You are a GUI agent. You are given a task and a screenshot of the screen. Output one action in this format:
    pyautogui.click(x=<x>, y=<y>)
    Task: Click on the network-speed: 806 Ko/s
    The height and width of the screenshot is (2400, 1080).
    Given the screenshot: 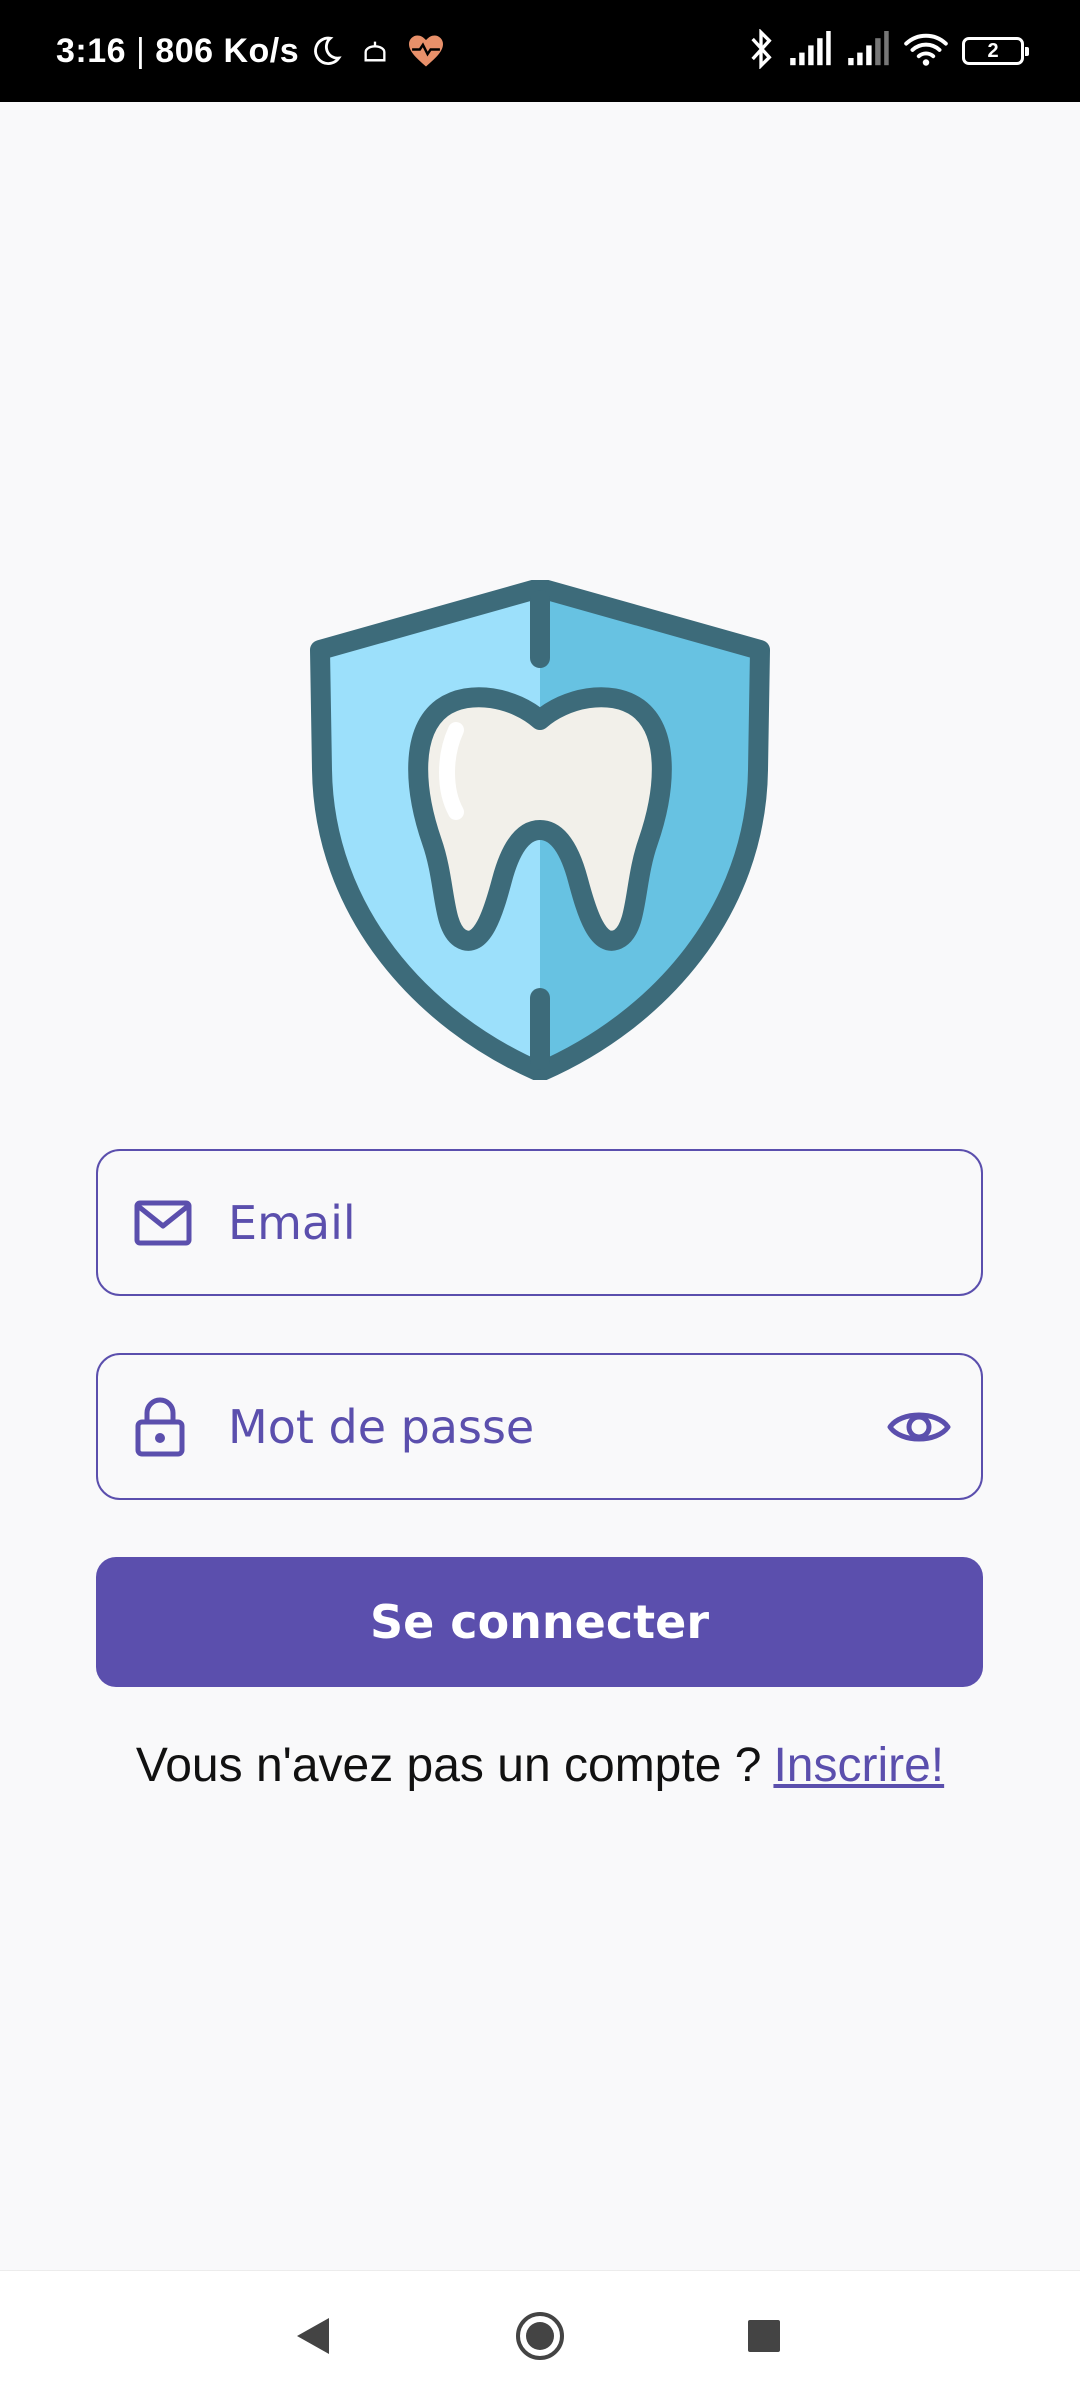 What is the action you would take?
    pyautogui.click(x=227, y=50)
    